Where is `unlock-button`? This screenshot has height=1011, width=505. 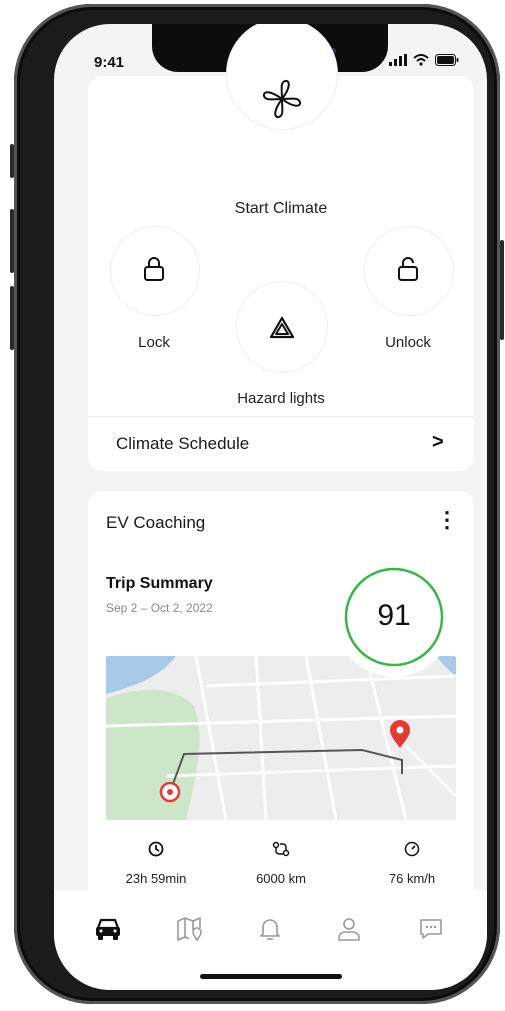
unlock-button is located at coordinates (409, 271).